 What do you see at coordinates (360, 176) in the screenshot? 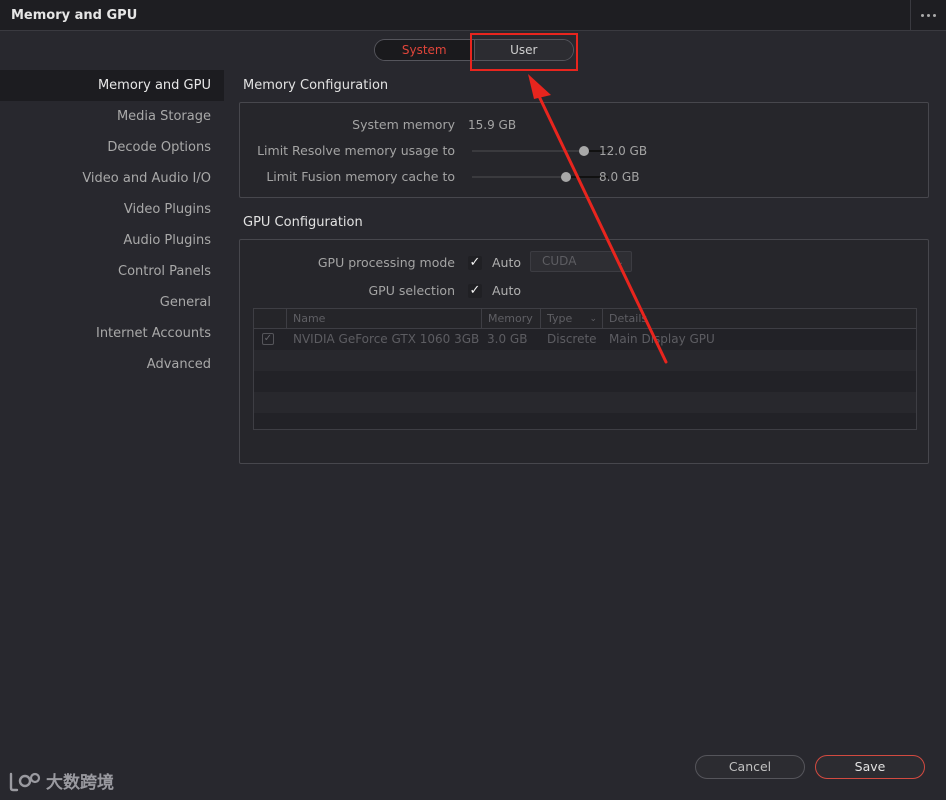
I see `fusion-cache-label: Limit Fusion memory cache to` at bounding box center [360, 176].